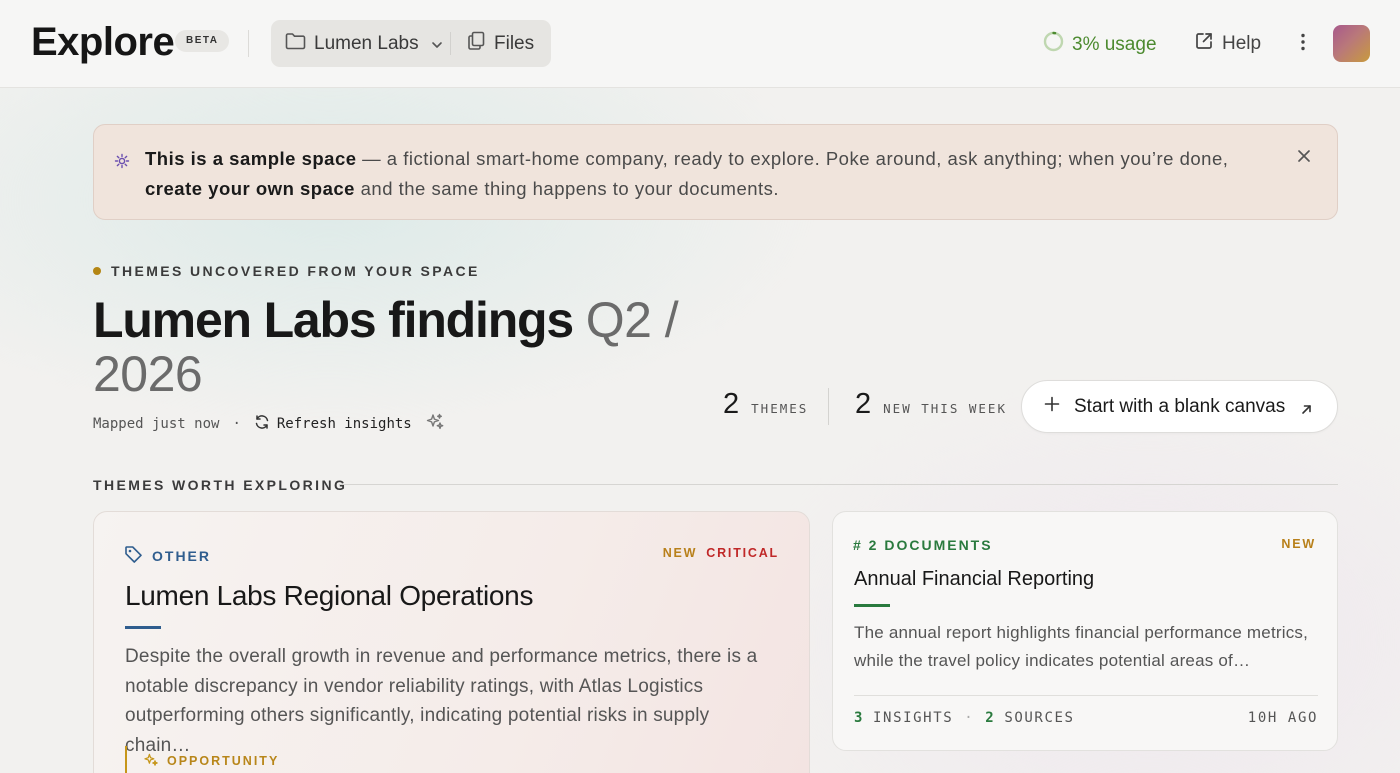 Image resolution: width=1400 pixels, height=773 pixels. Describe the element at coordinates (250, 188) in the screenshot. I see `create-space-link: create your own space` at that location.